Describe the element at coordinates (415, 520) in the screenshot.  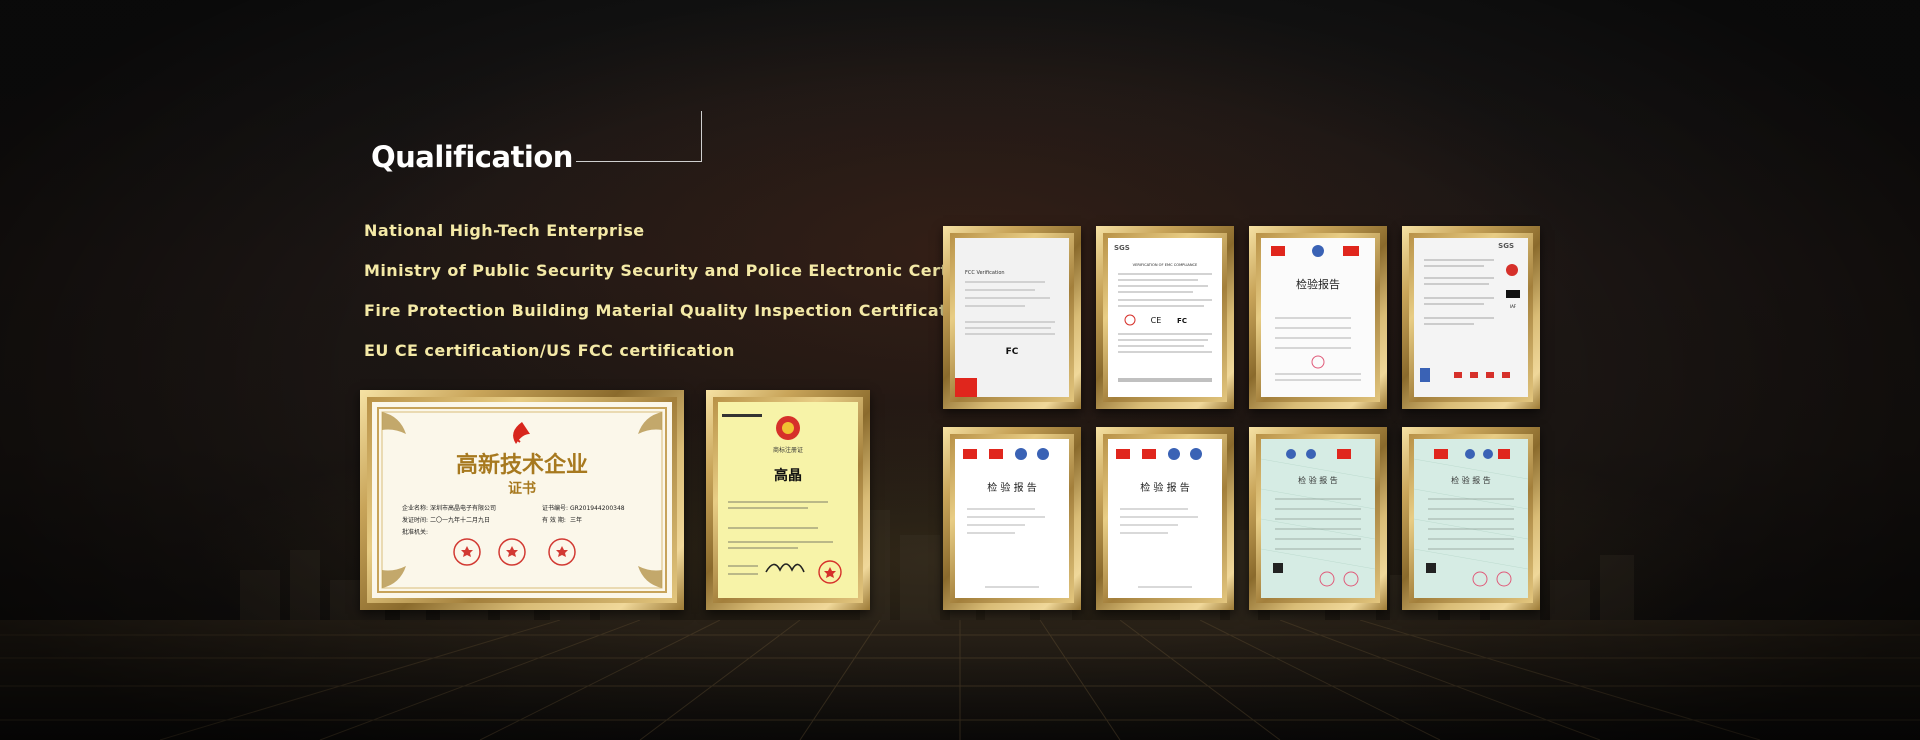
I see `svg-text: 发证时间:` at that location.